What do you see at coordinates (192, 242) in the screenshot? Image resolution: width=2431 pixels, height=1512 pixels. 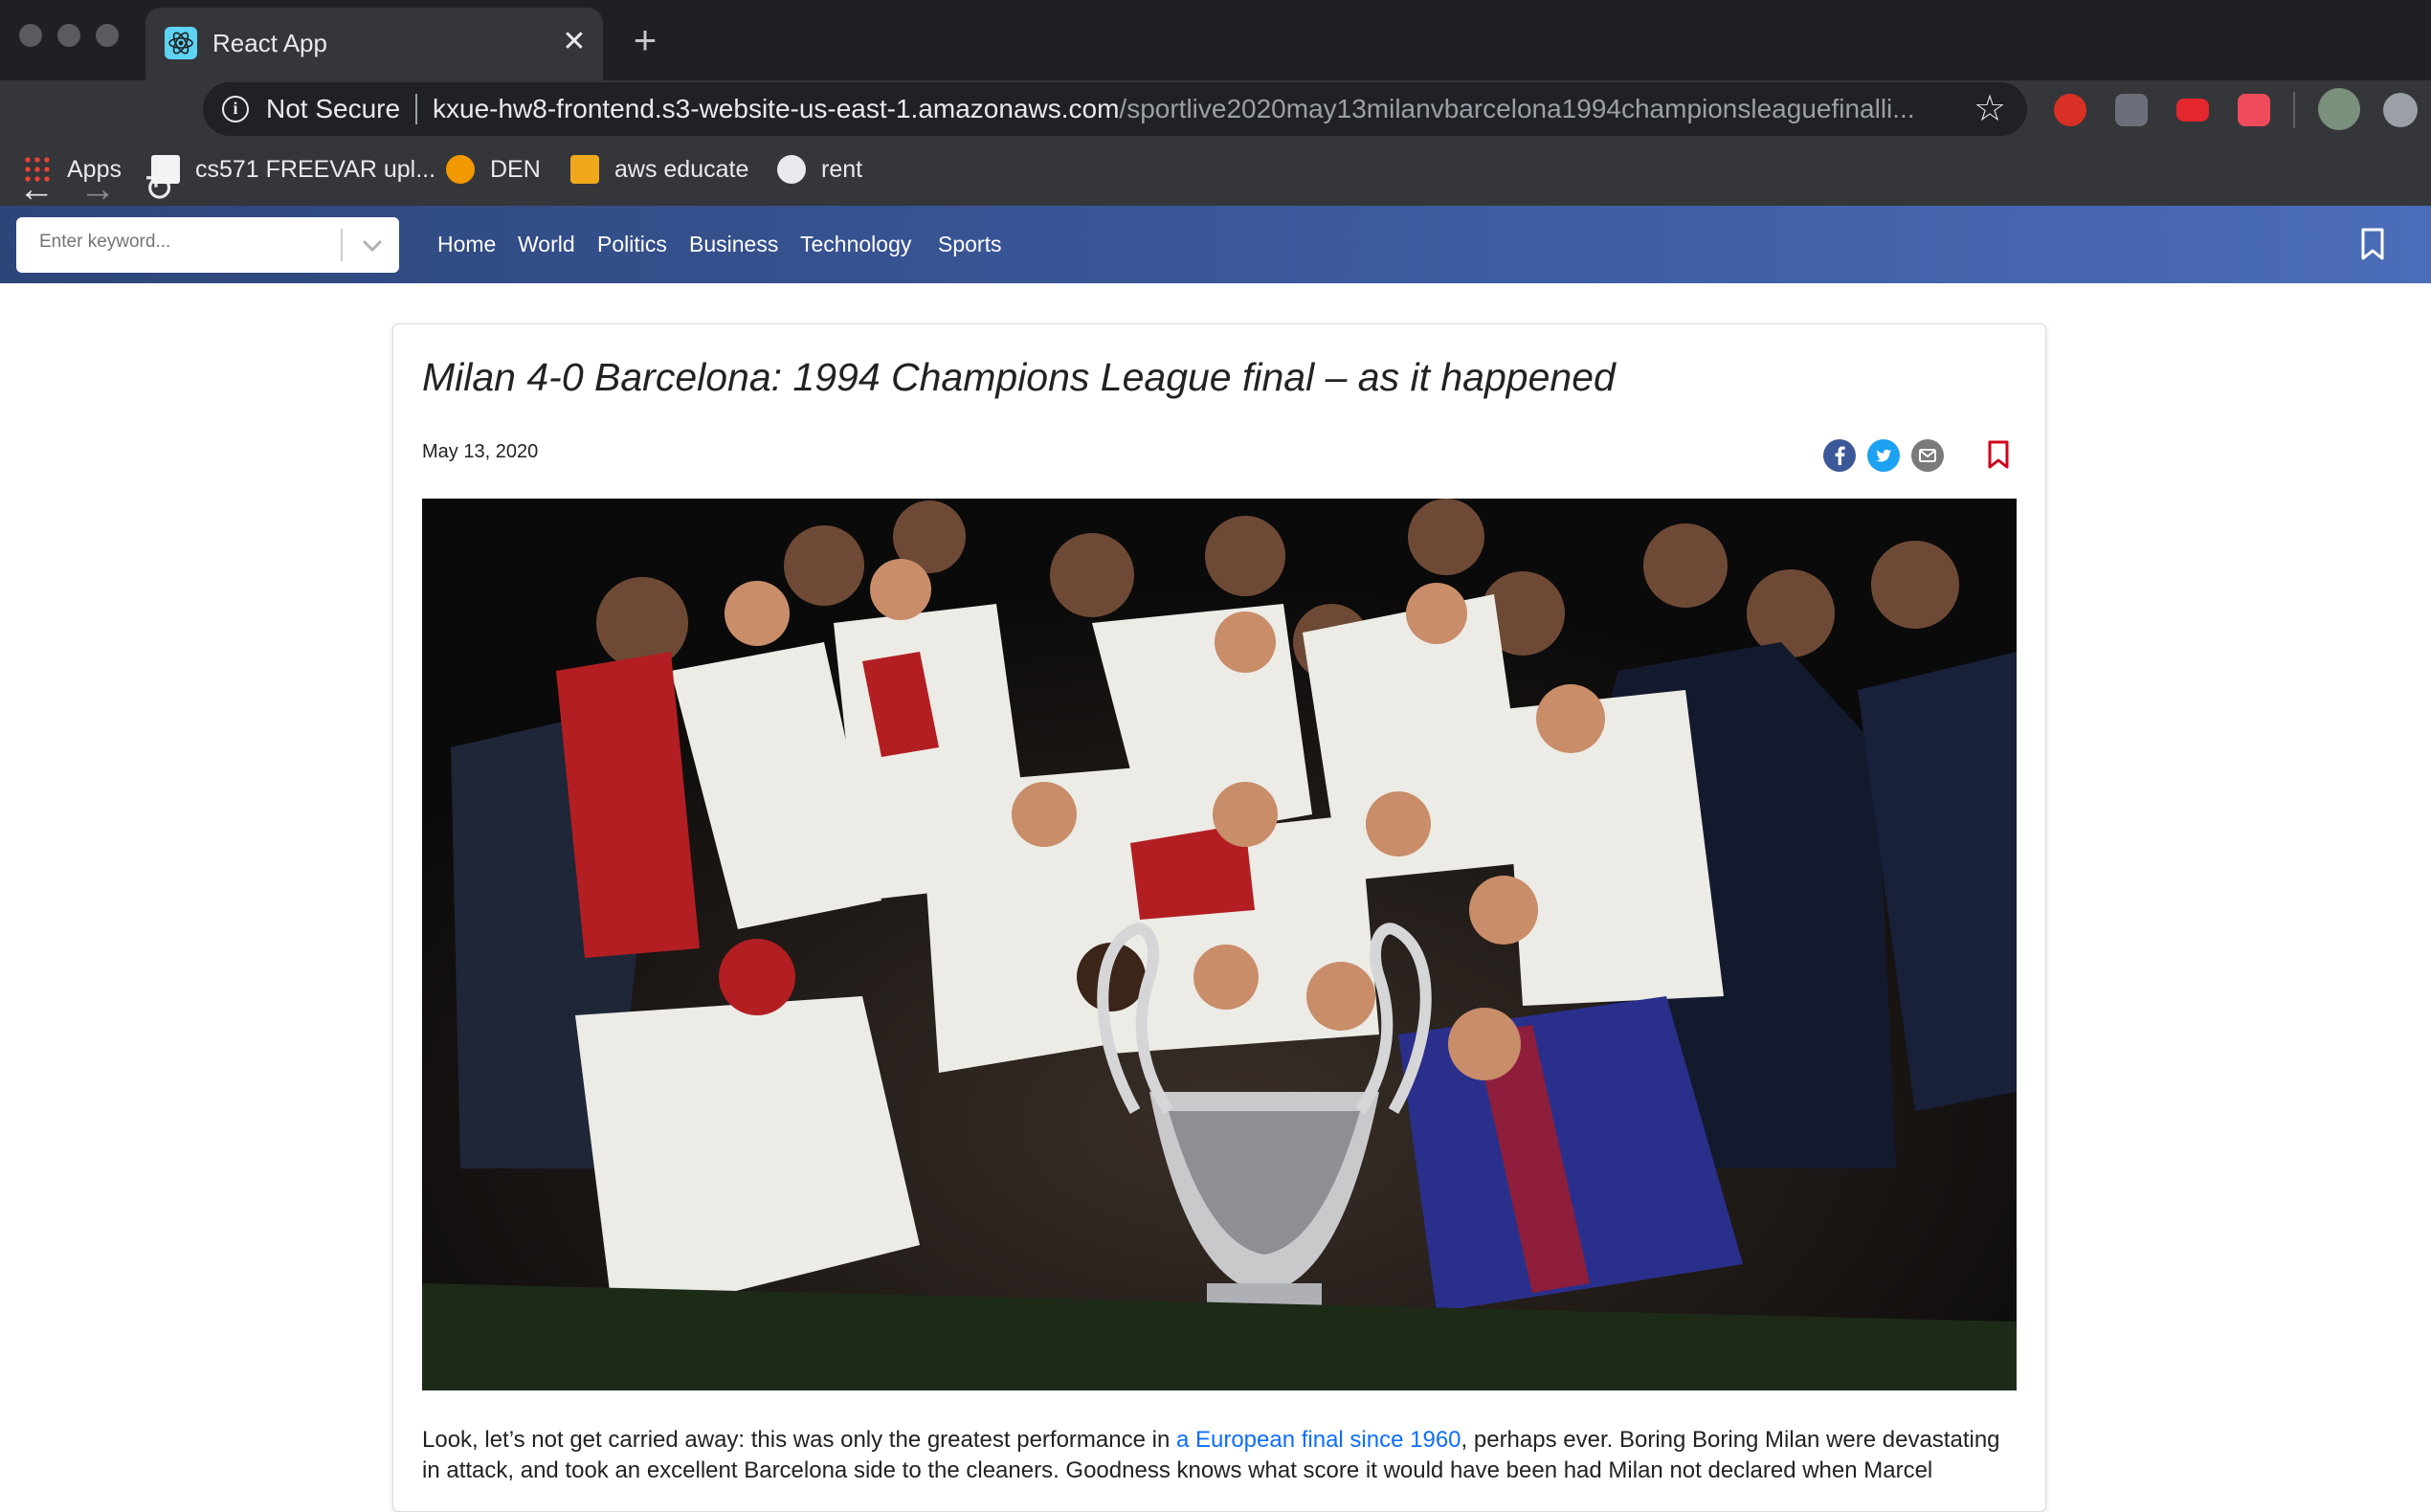 I see `search-input` at bounding box center [192, 242].